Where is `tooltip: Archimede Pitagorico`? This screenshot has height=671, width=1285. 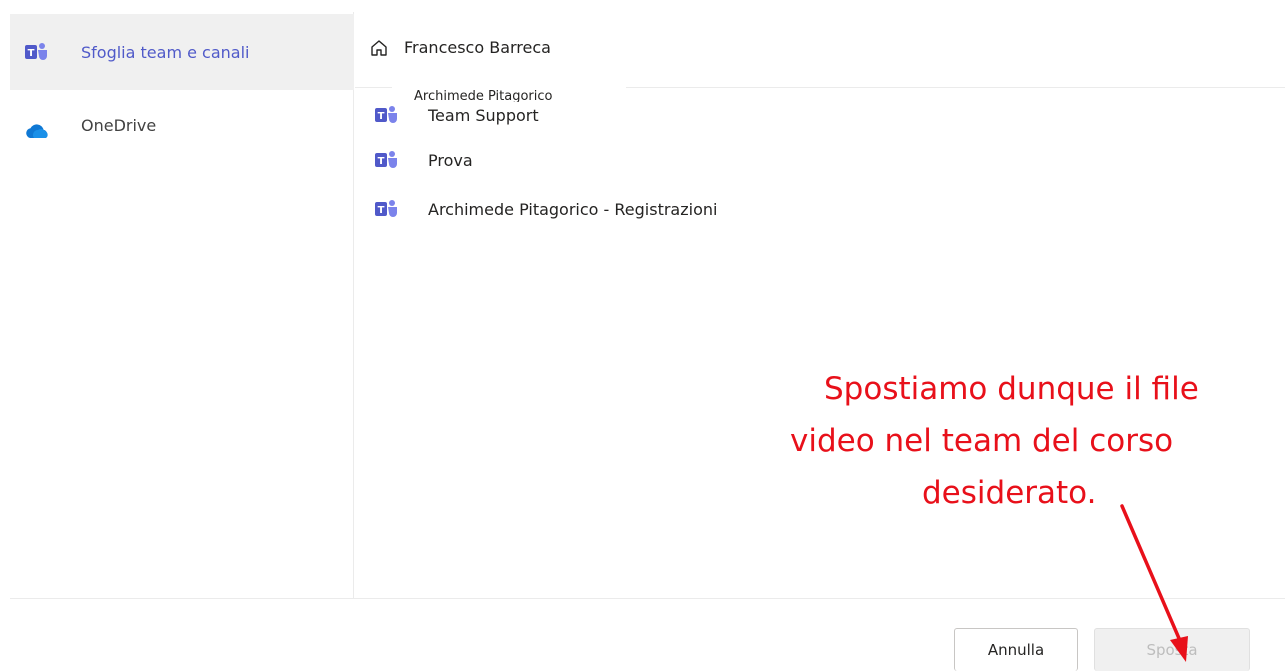
tooltip: Archimede Pitagorico is located at coordinates (509, 94).